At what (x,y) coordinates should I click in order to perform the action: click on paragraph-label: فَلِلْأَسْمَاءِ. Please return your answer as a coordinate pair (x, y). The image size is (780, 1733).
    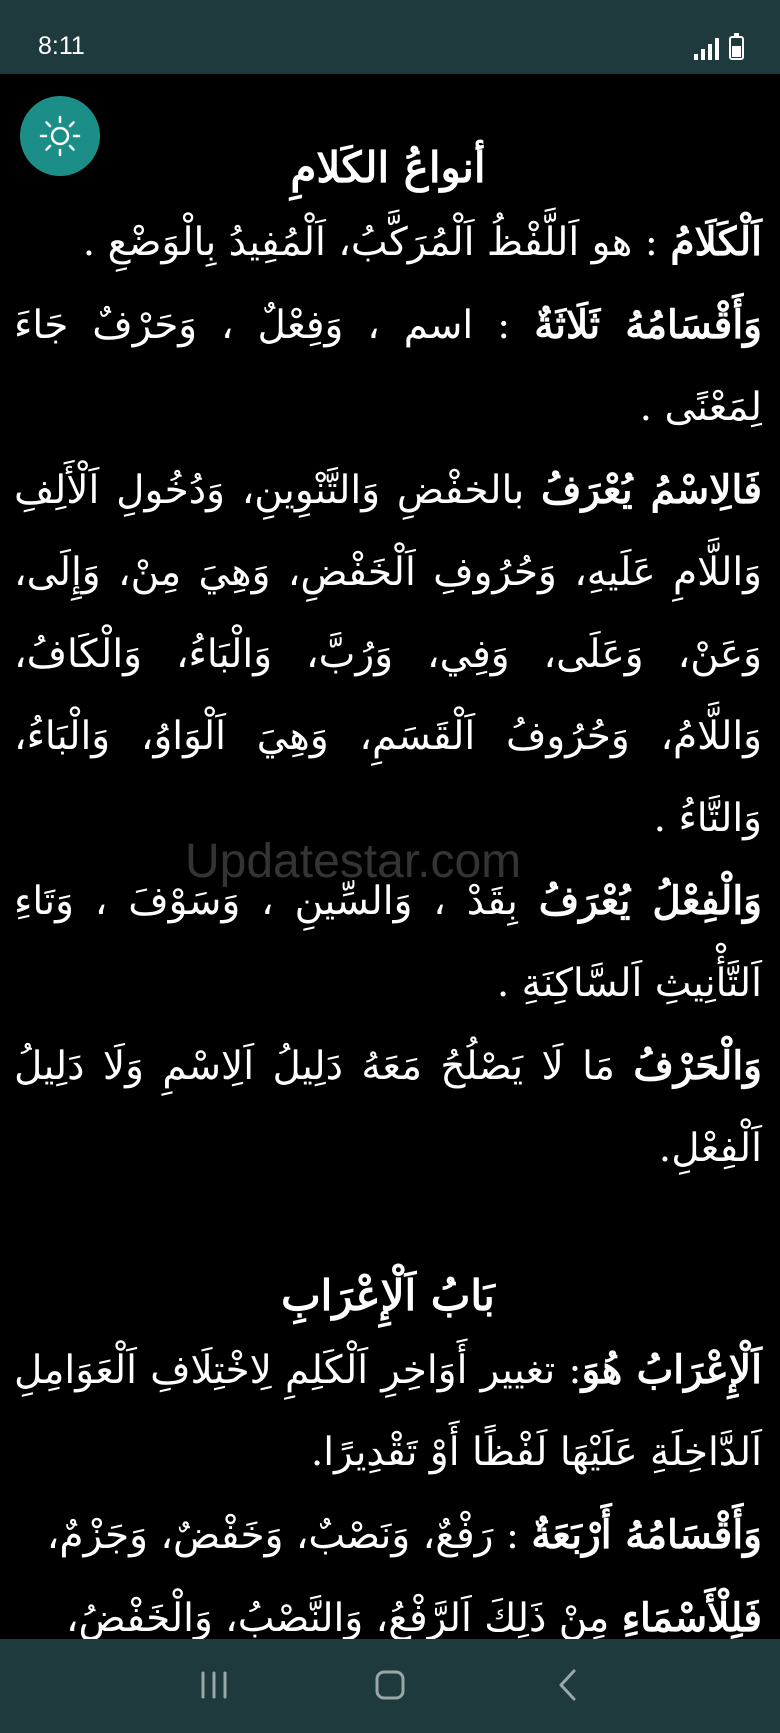
    Looking at the image, I should click on (691, 1617).